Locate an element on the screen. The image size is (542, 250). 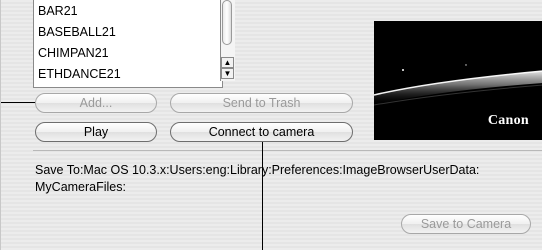
list-item: BAR21 is located at coordinates (58, 11).